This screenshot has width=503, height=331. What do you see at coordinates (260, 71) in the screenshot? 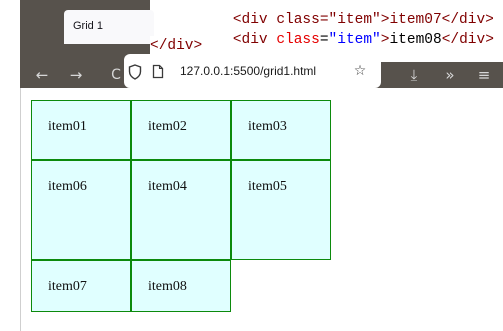
I see `url-text: 127.0.0.1:5500/grid1.html` at bounding box center [260, 71].